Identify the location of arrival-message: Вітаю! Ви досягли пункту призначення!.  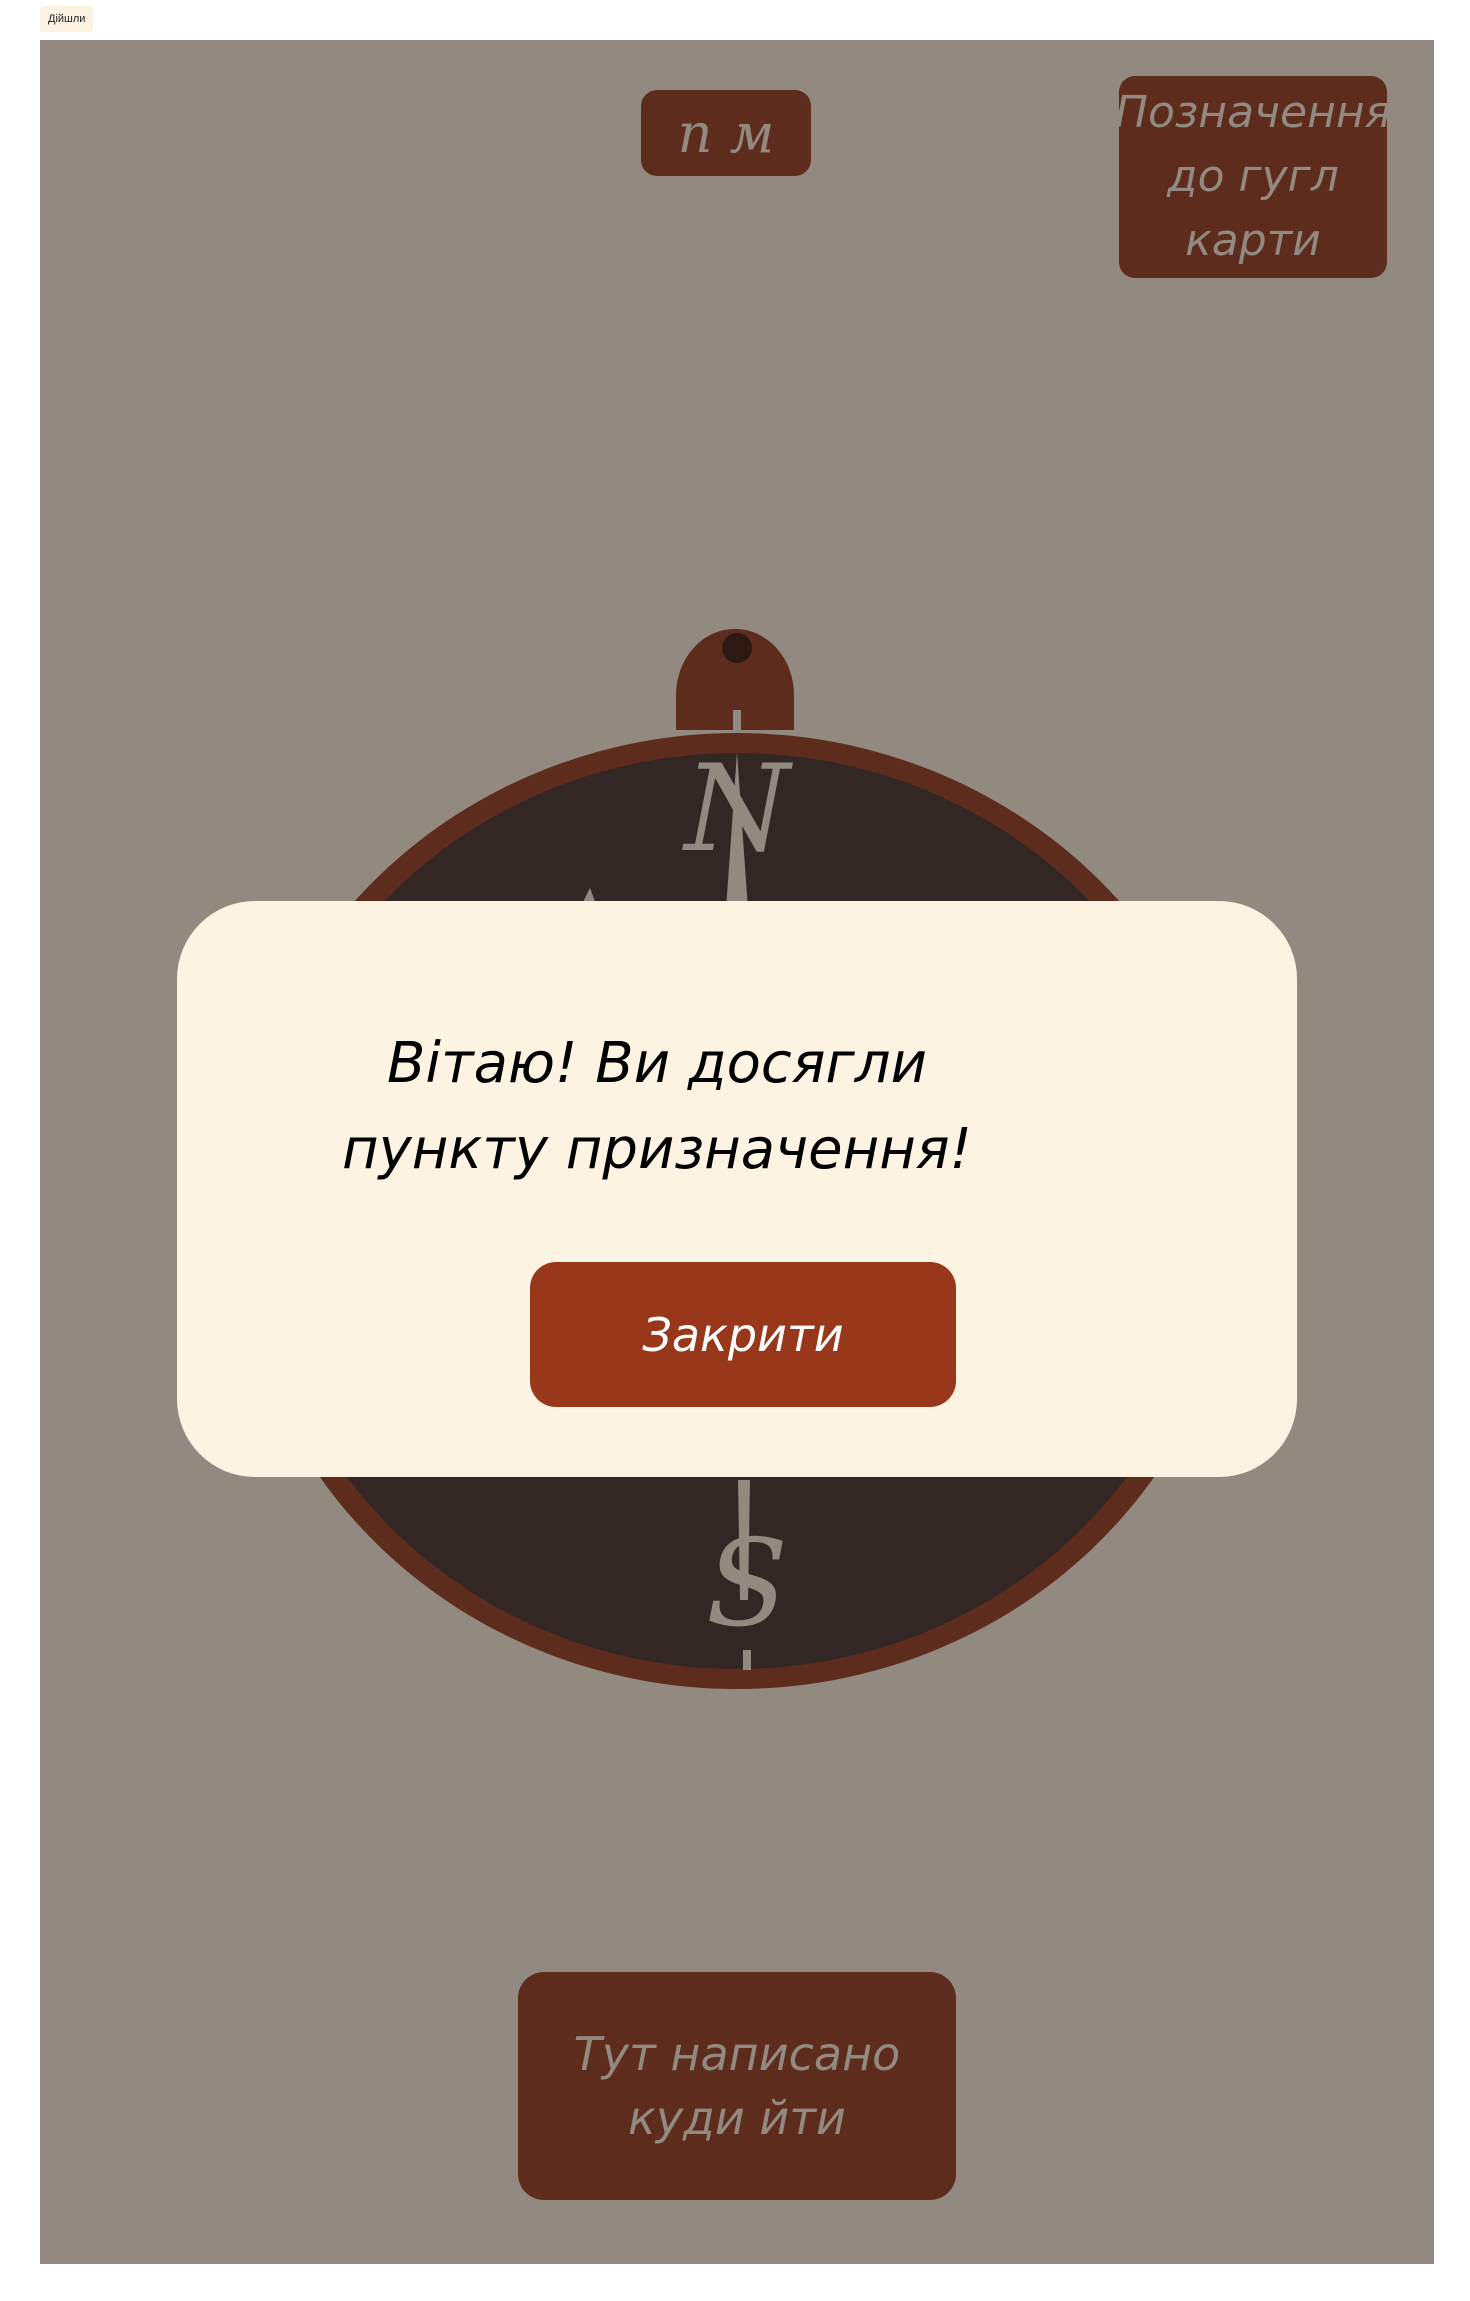
(657, 1106).